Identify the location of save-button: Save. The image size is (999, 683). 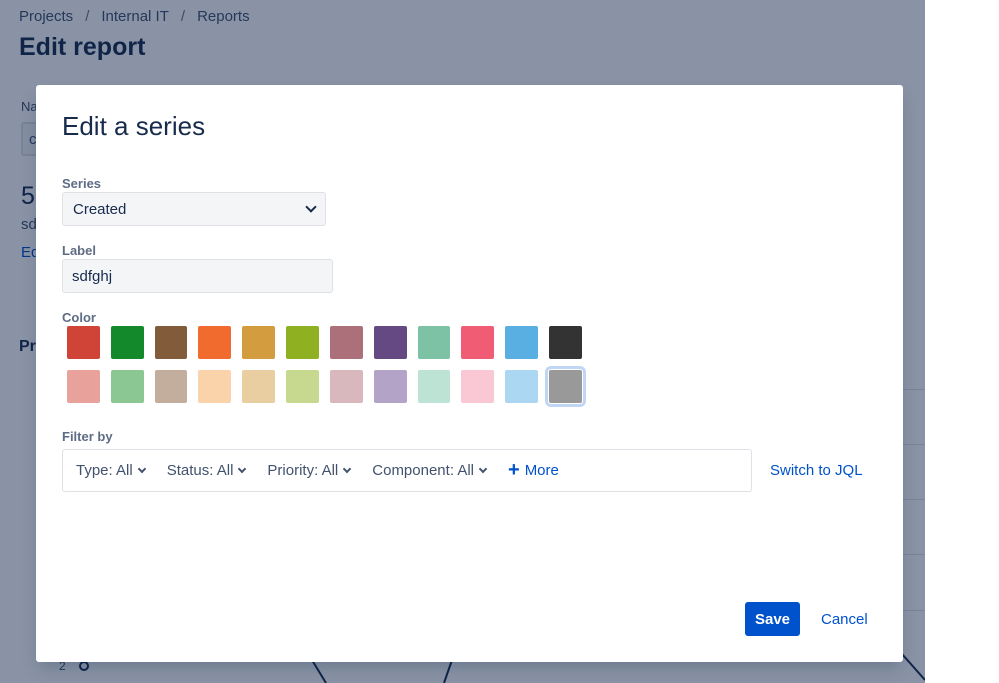
(772, 619).